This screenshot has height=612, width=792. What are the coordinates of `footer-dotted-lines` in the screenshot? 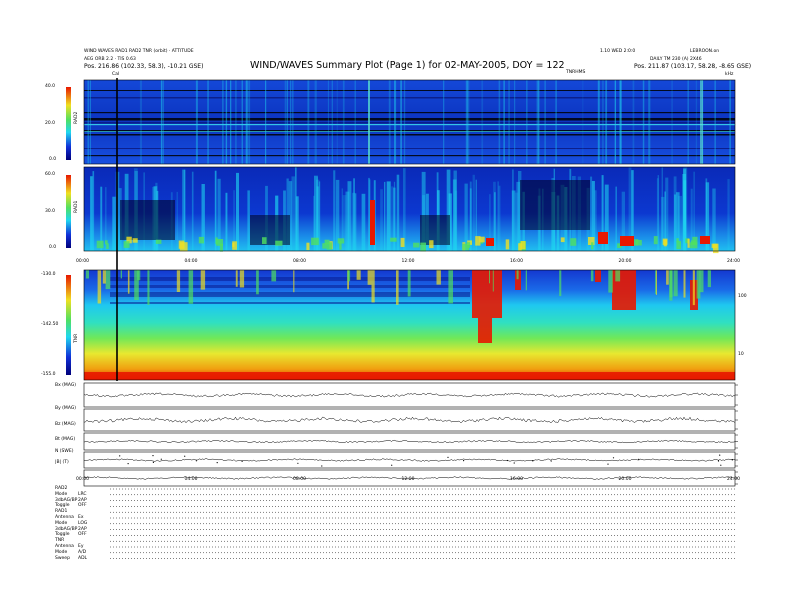 It's located at (422, 523).